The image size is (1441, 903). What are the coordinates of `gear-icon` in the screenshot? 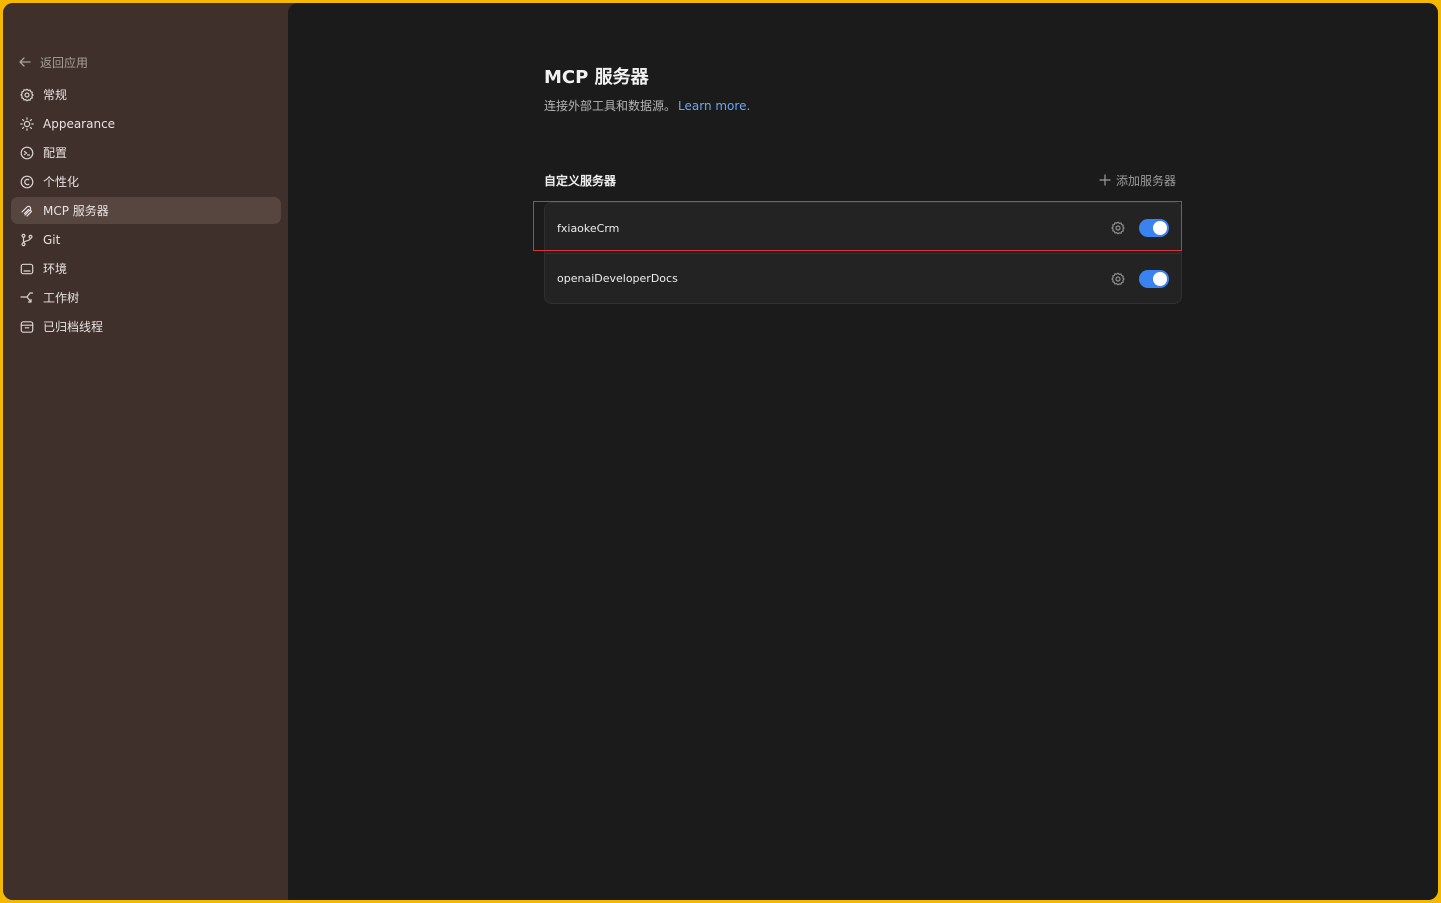 It's located at (27, 94).